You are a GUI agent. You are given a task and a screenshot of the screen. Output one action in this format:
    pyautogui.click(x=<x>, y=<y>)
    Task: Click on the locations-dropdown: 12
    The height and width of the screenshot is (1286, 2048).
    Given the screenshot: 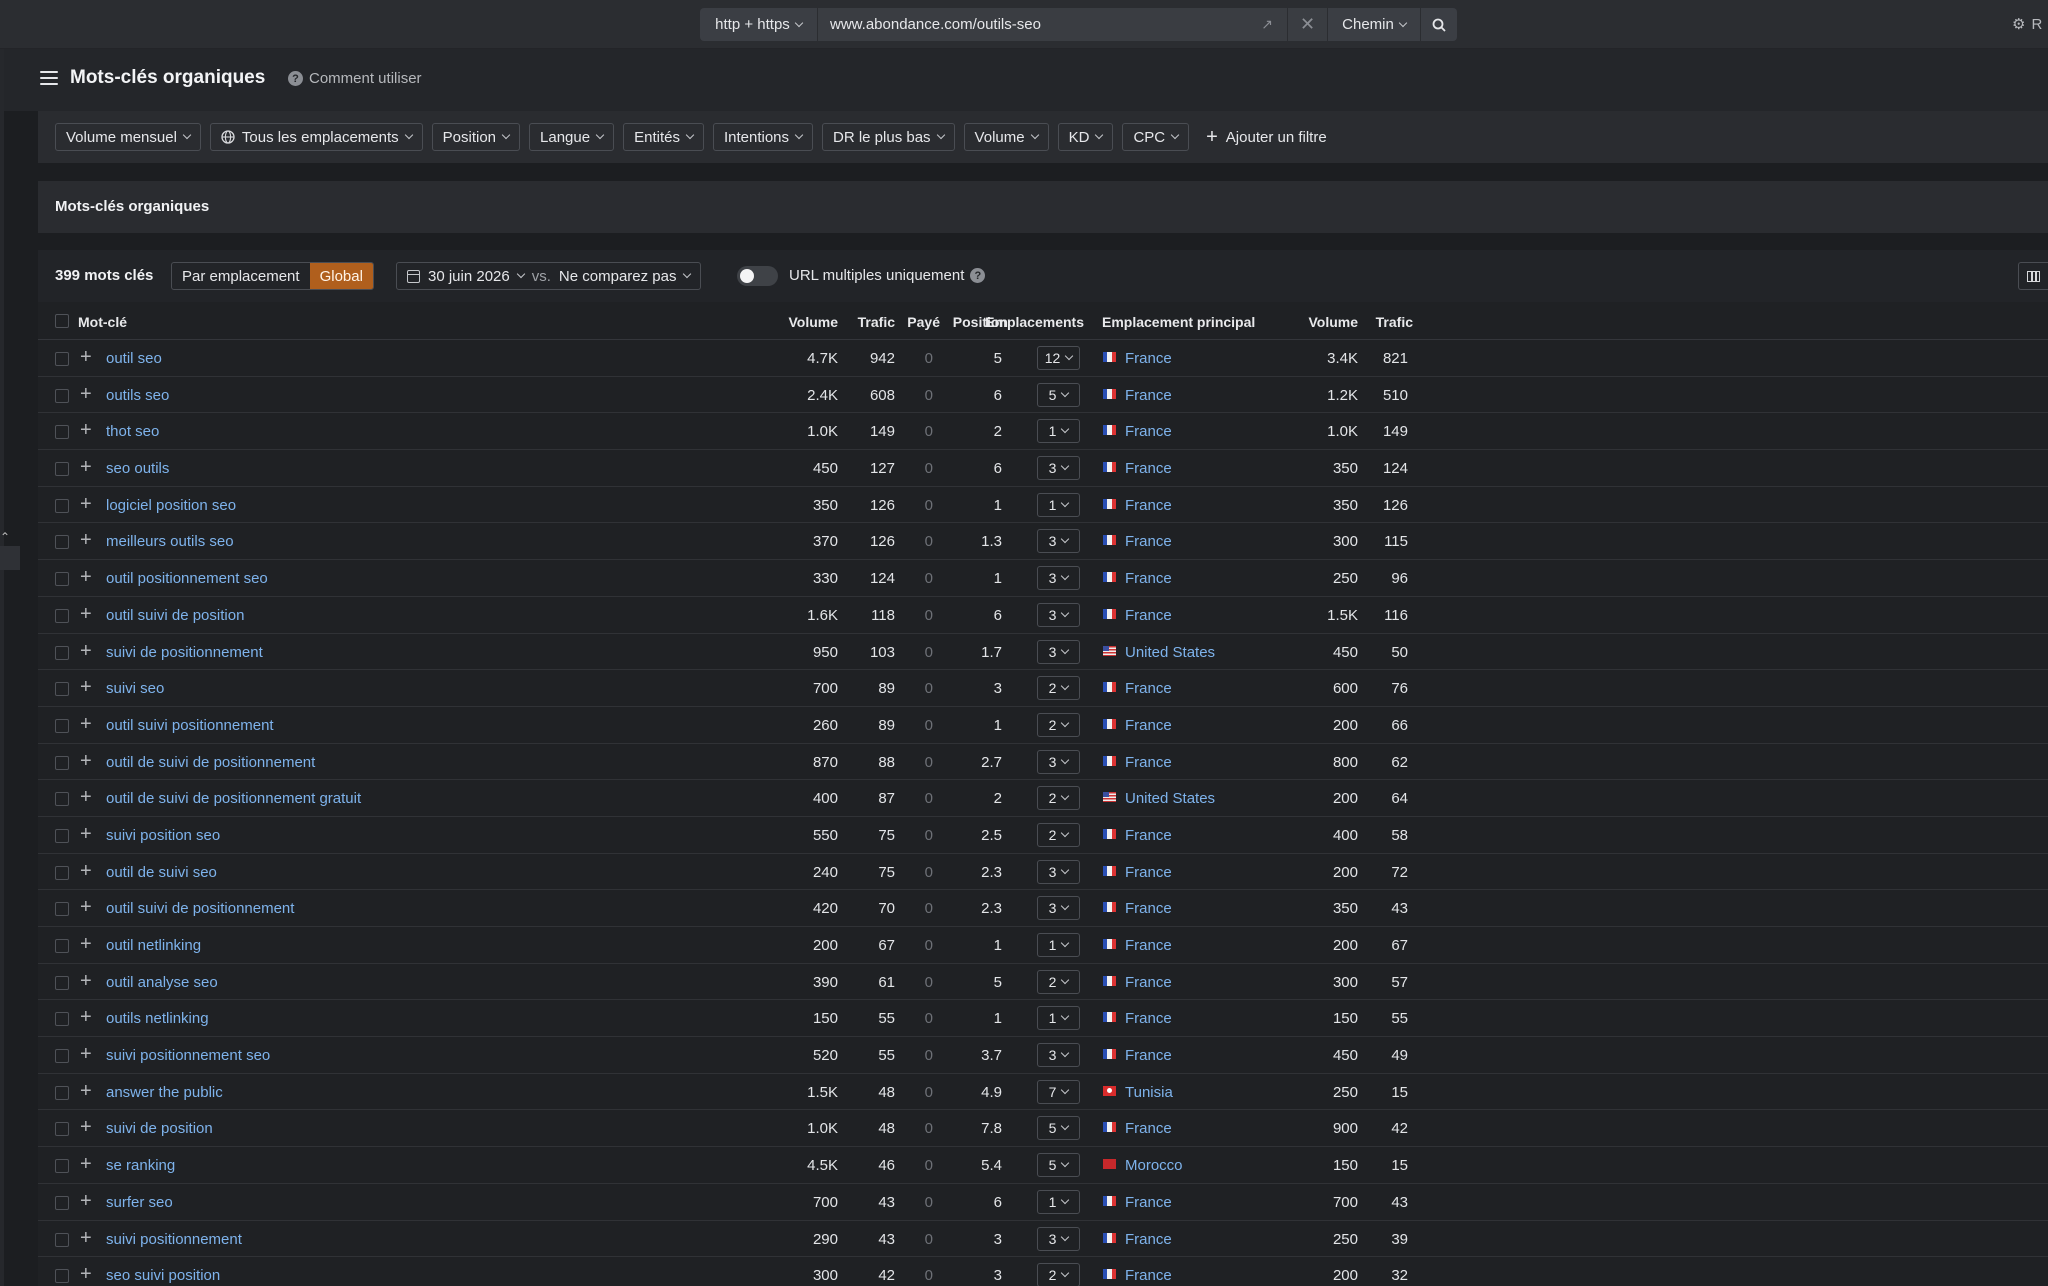 What is the action you would take?
    pyautogui.click(x=1058, y=358)
    